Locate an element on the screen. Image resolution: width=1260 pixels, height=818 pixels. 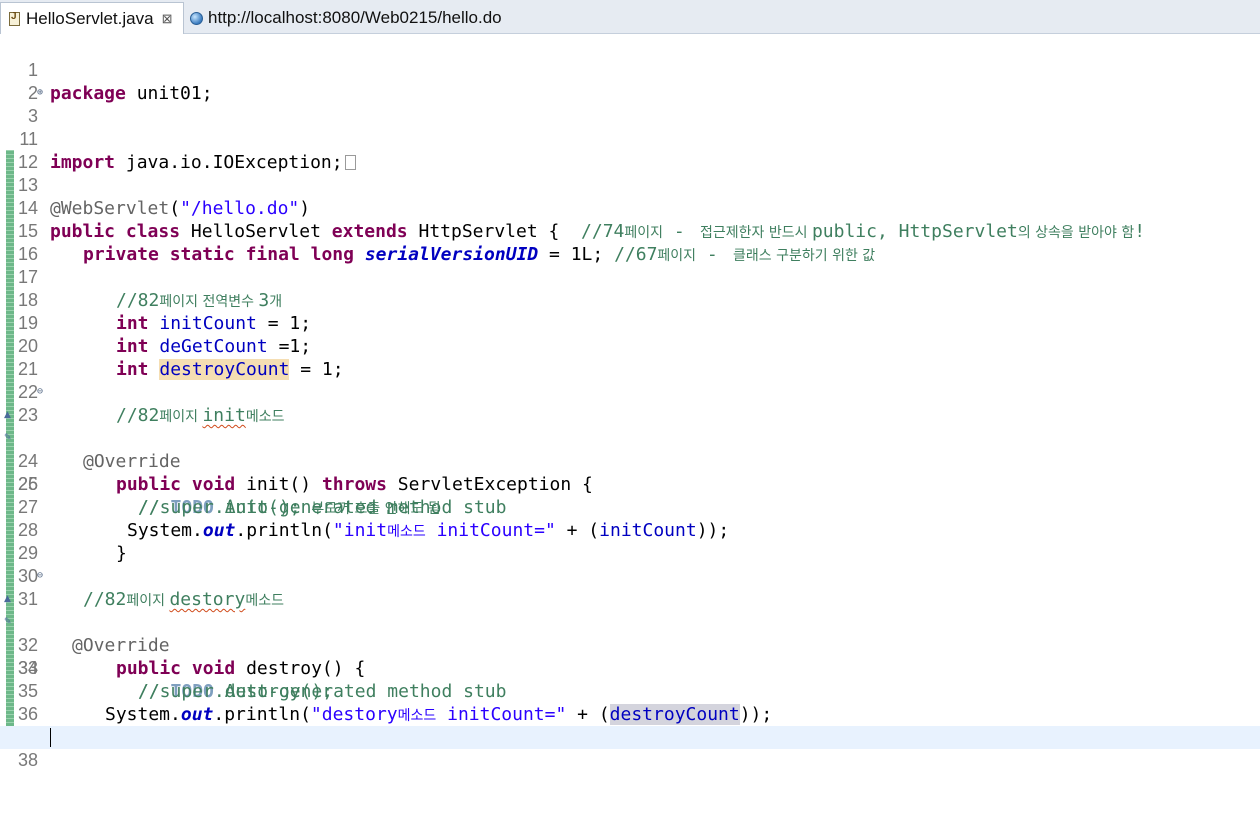
tab-label: HelloServlet.java is located at coordinates (90, 18).